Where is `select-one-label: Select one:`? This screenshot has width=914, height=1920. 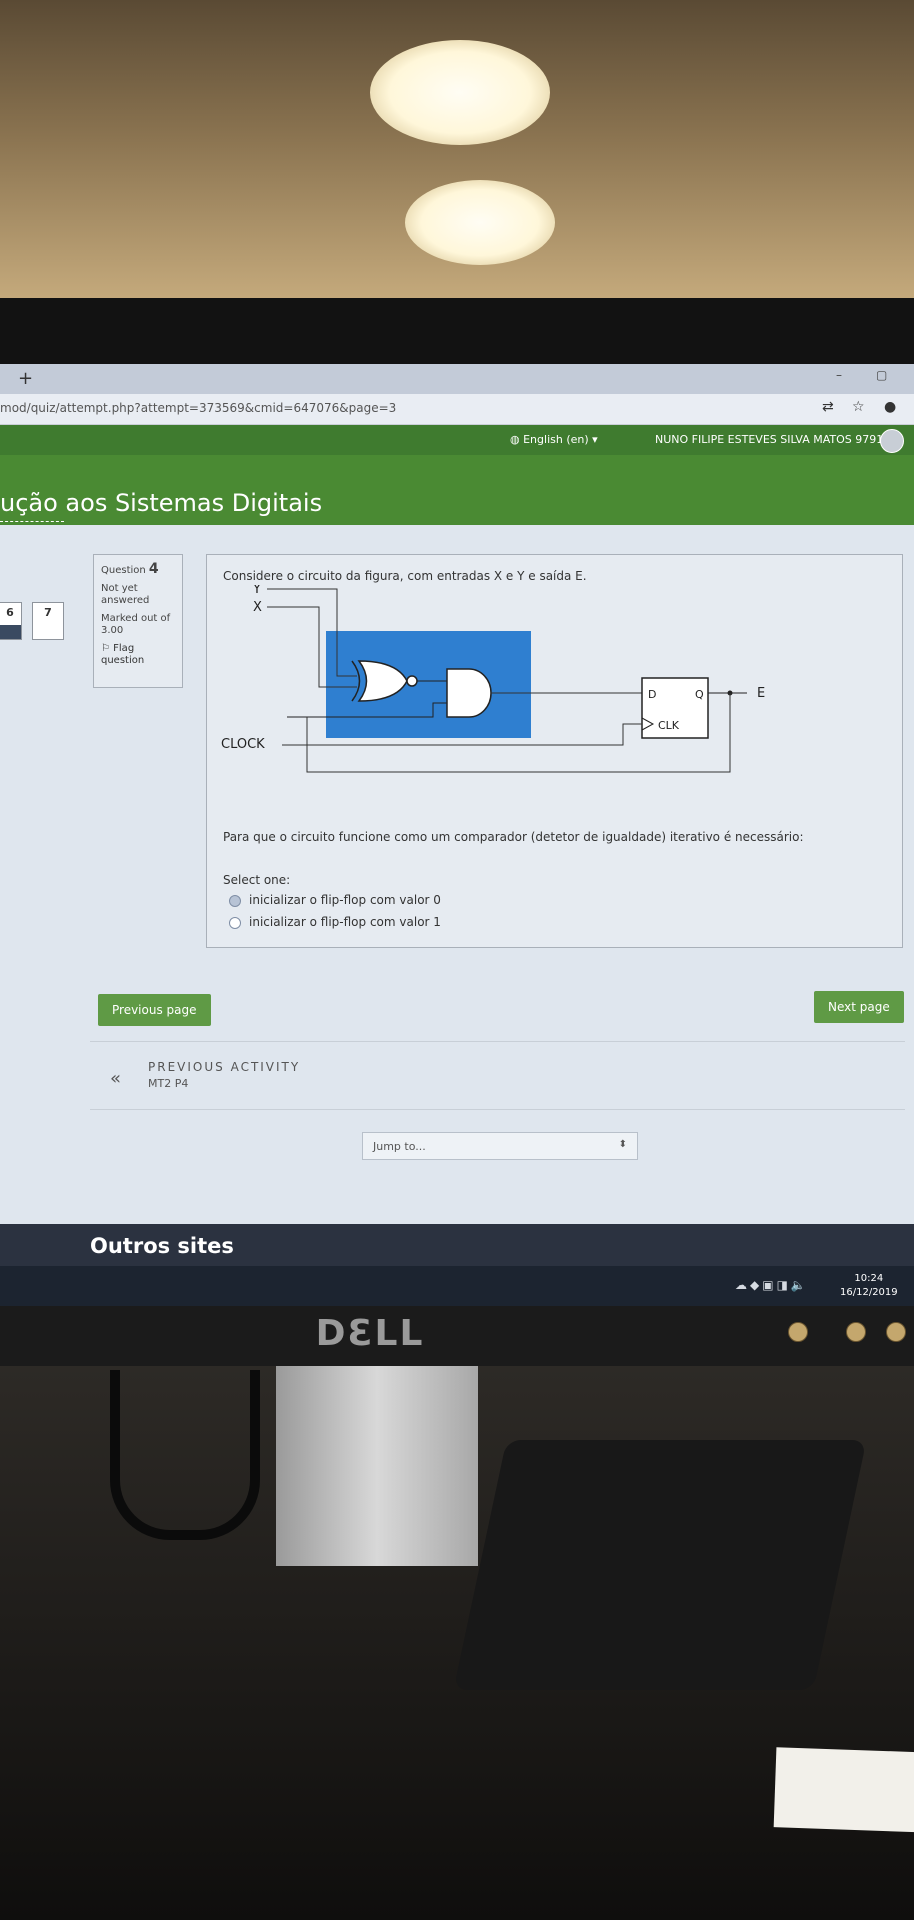
select-one-label: Select one: is located at coordinates (257, 880).